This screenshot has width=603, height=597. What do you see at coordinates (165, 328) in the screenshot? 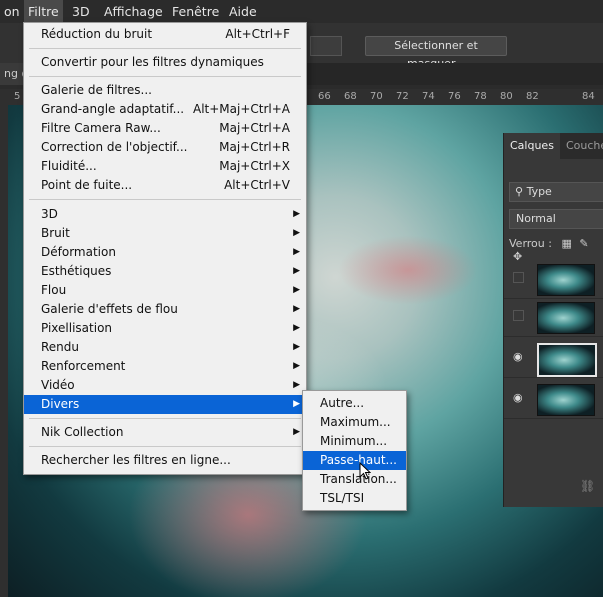
I see `menu-item-pixellisation: Pixellisation ▶` at bounding box center [165, 328].